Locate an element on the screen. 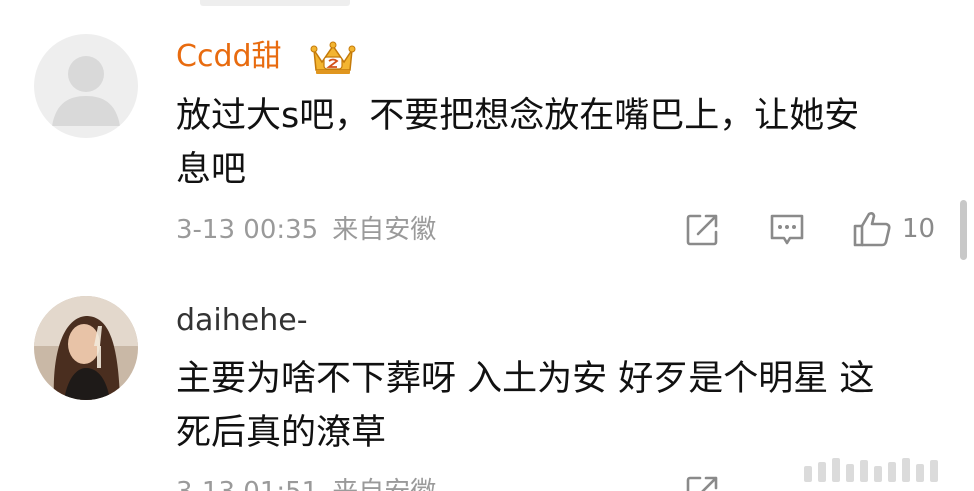 The height and width of the screenshot is (491, 974). username: daihehe- is located at coordinates (242, 321).